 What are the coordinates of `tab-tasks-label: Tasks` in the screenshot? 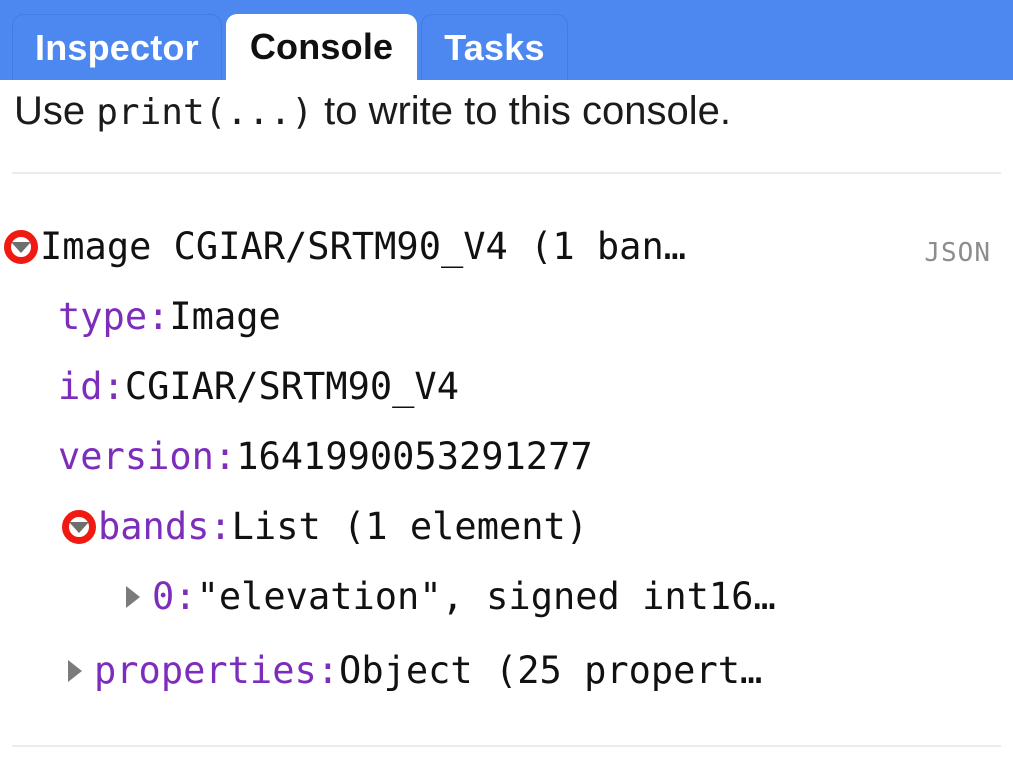 It's located at (494, 47).